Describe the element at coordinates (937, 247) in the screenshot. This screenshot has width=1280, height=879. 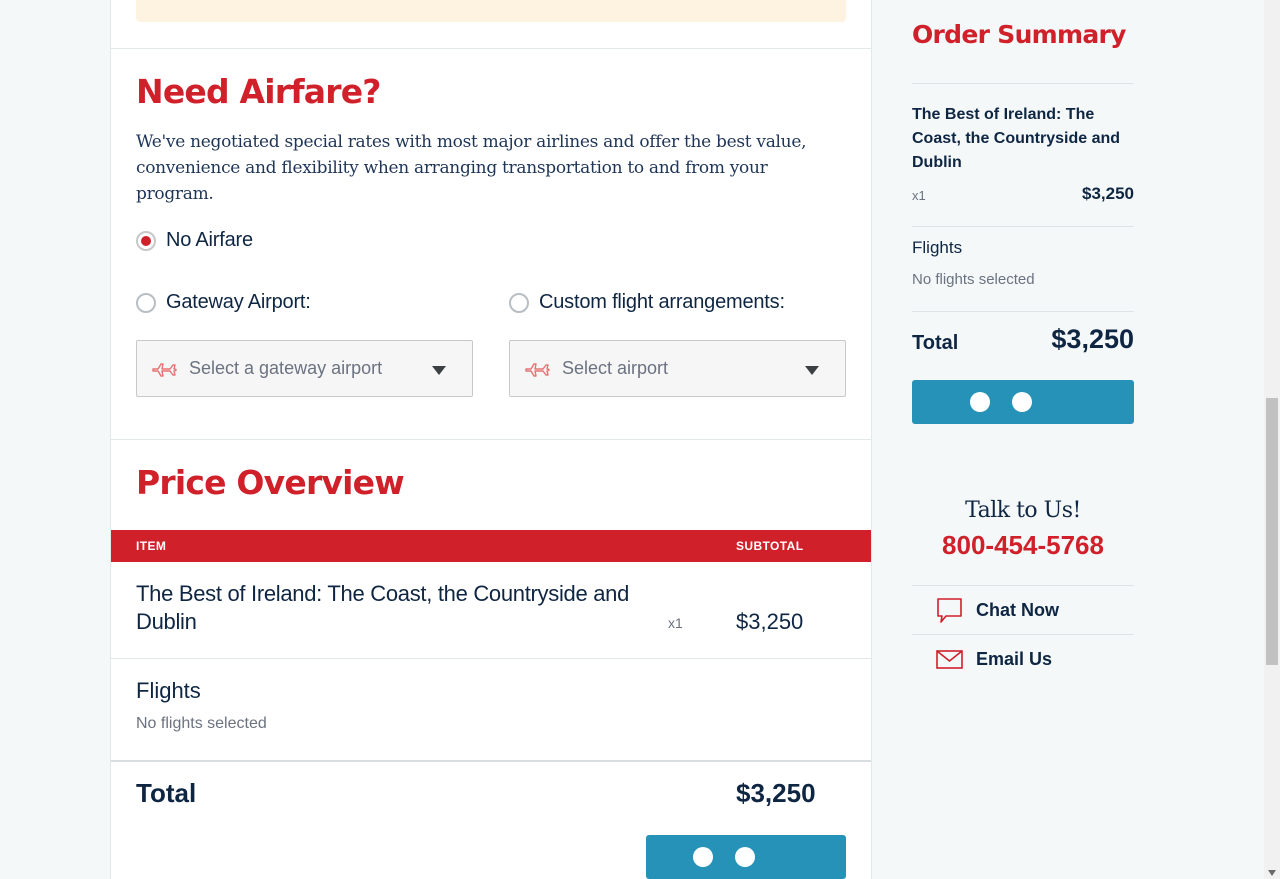
I see `summary-flights-title: Flights` at that location.